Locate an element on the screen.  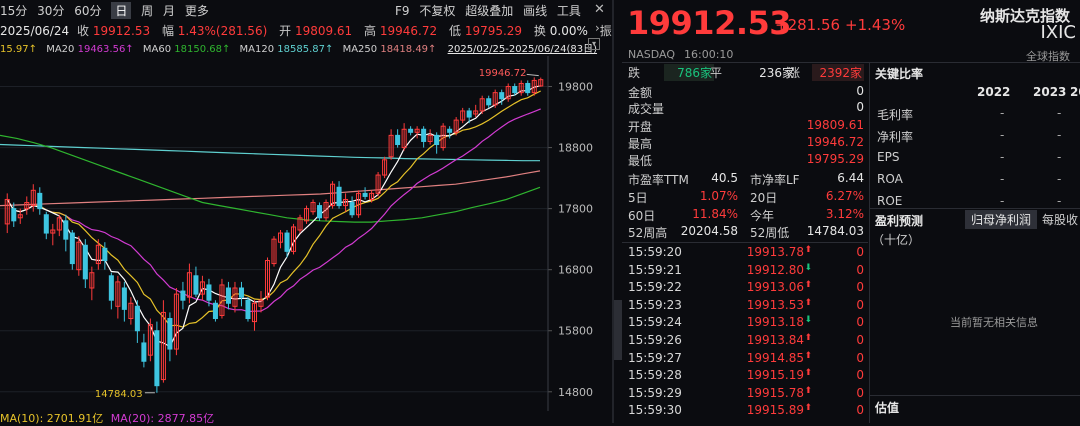
d20-label: 20日 is located at coordinates (764, 198).